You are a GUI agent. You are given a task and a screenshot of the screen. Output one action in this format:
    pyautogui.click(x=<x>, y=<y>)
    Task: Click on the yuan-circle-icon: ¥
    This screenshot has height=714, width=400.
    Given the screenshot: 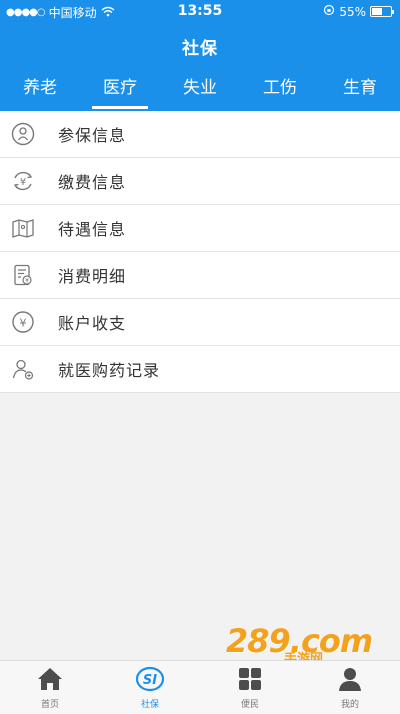 What is the action you would take?
    pyautogui.click(x=23, y=322)
    